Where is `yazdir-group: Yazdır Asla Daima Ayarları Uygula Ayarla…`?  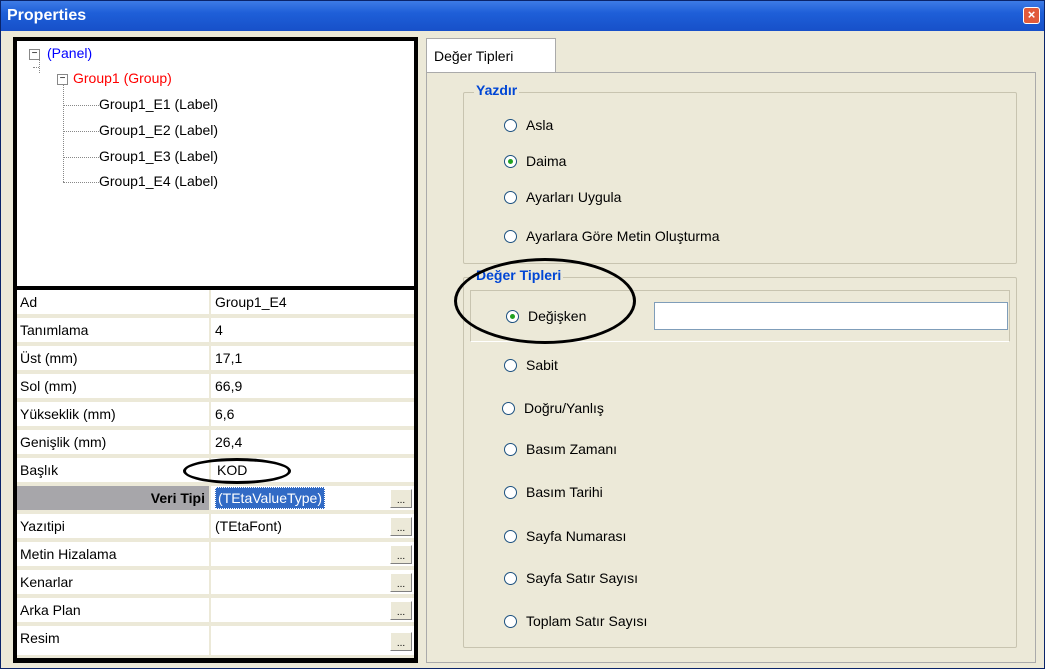
yazdir-group: Yazdır Asla Daima Ayarları Uygula Ayarla… is located at coordinates (740, 173).